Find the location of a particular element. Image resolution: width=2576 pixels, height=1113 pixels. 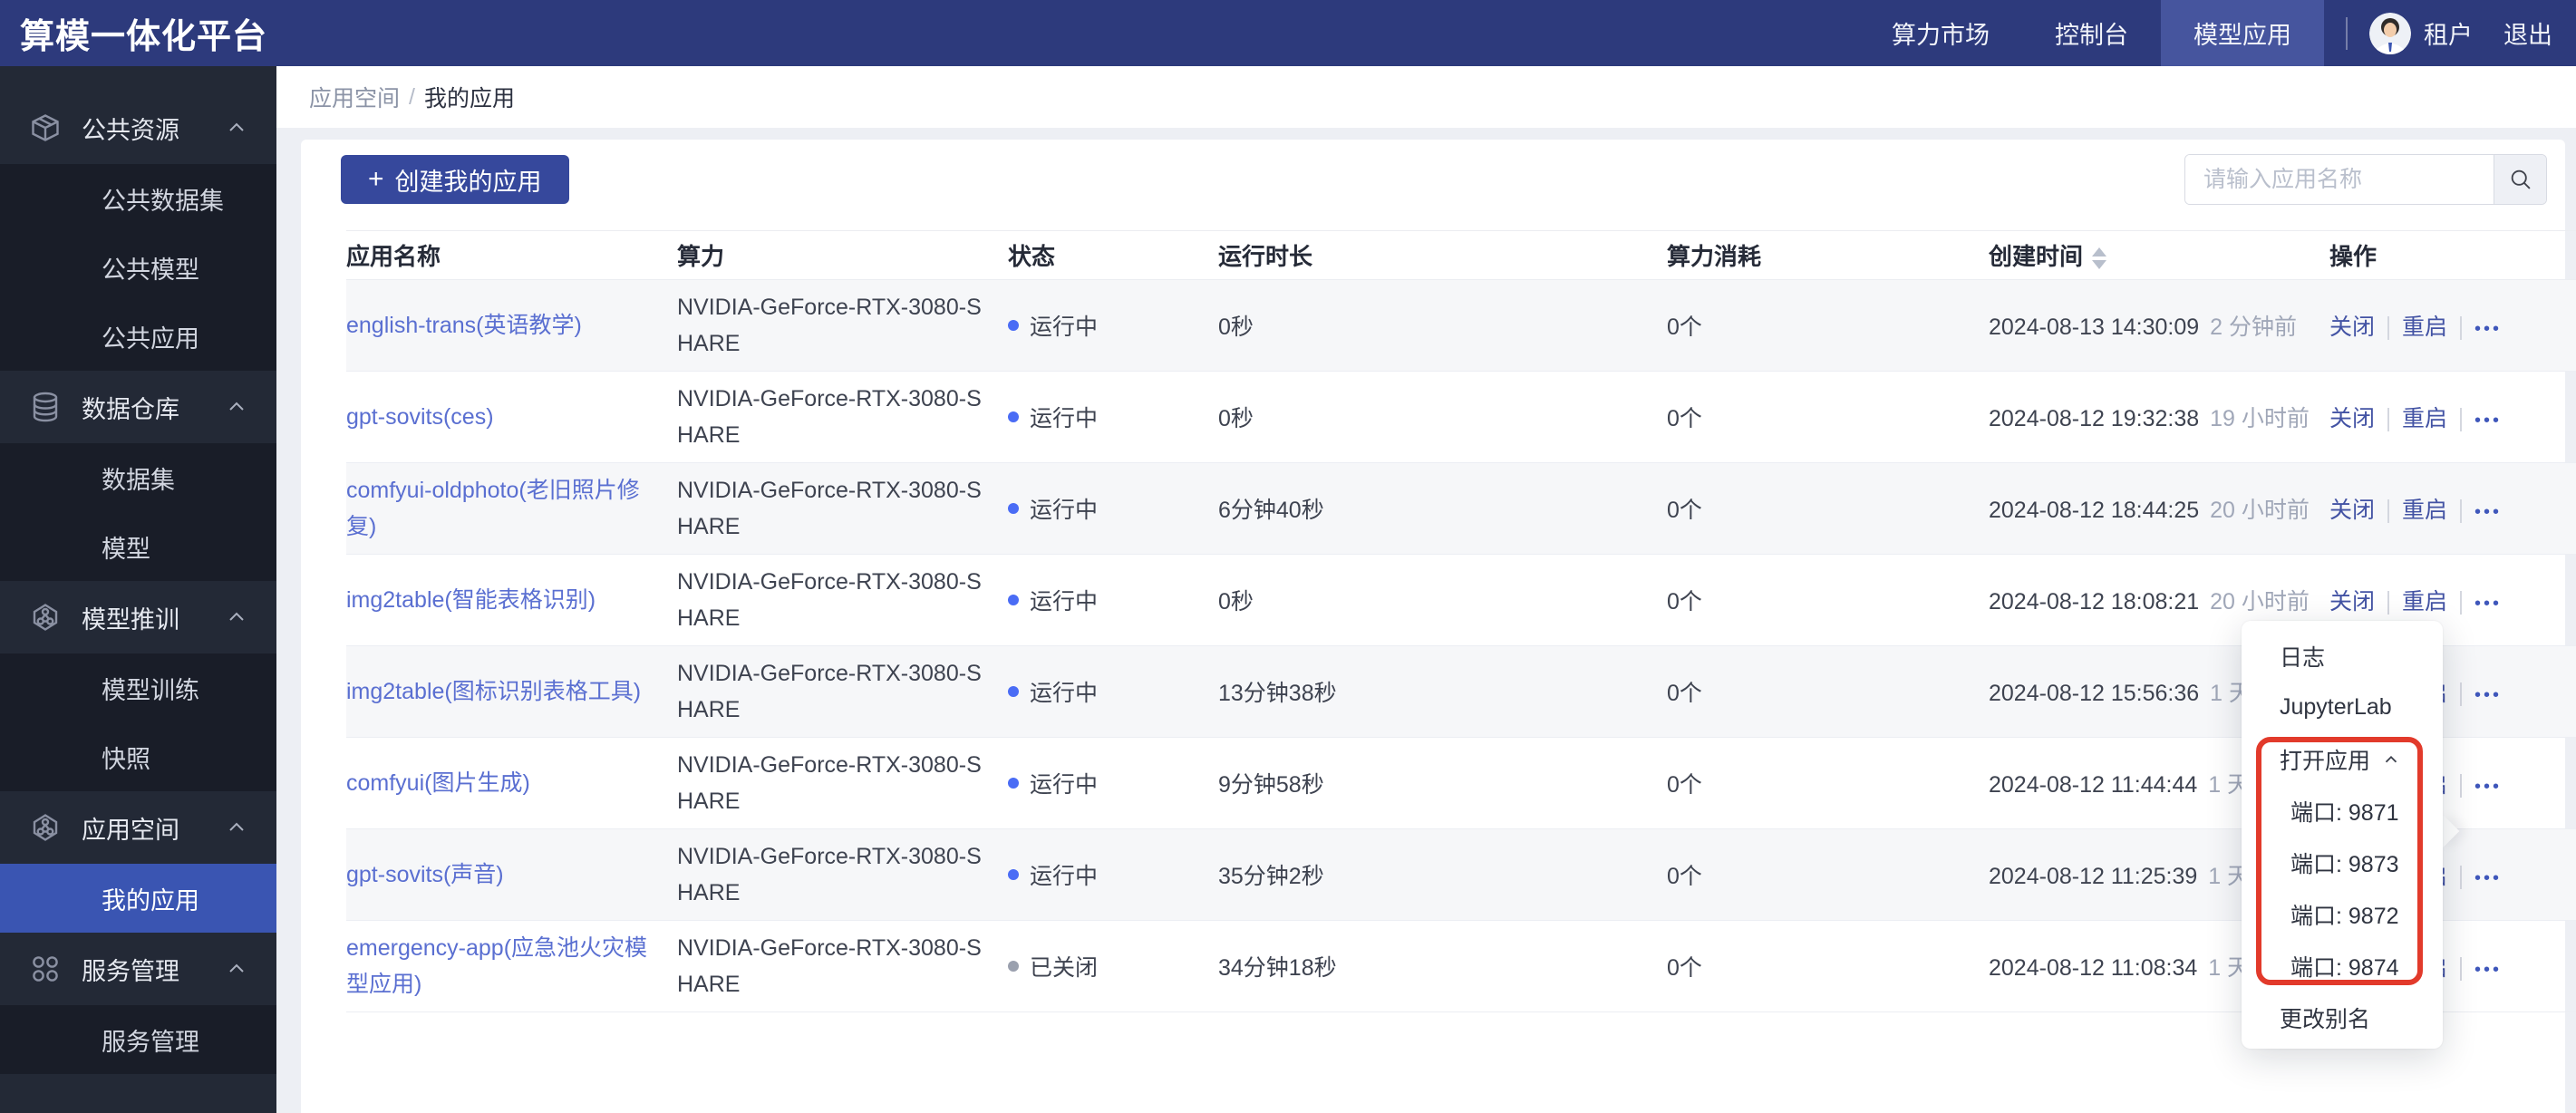

sidebar-spacer is located at coordinates (138, 79).